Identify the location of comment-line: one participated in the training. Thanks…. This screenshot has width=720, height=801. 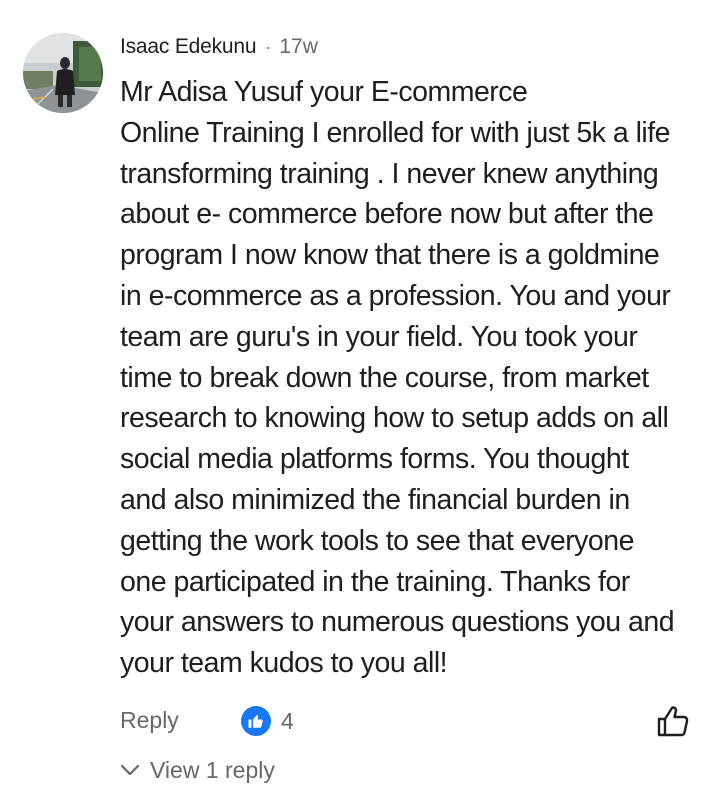
(375, 581).